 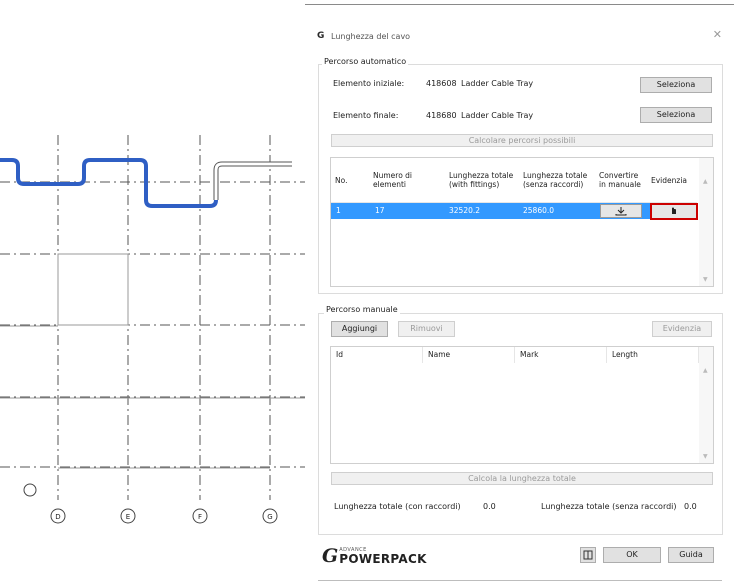 I want to click on convert-to-manual-button, so click(x=621, y=211).